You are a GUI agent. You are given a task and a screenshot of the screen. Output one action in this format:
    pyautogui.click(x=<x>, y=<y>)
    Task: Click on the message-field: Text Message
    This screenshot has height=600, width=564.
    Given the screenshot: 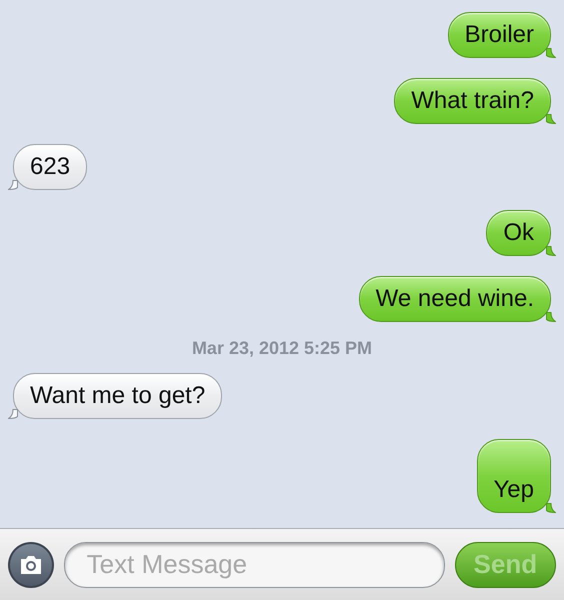 What is the action you would take?
    pyautogui.click(x=254, y=565)
    